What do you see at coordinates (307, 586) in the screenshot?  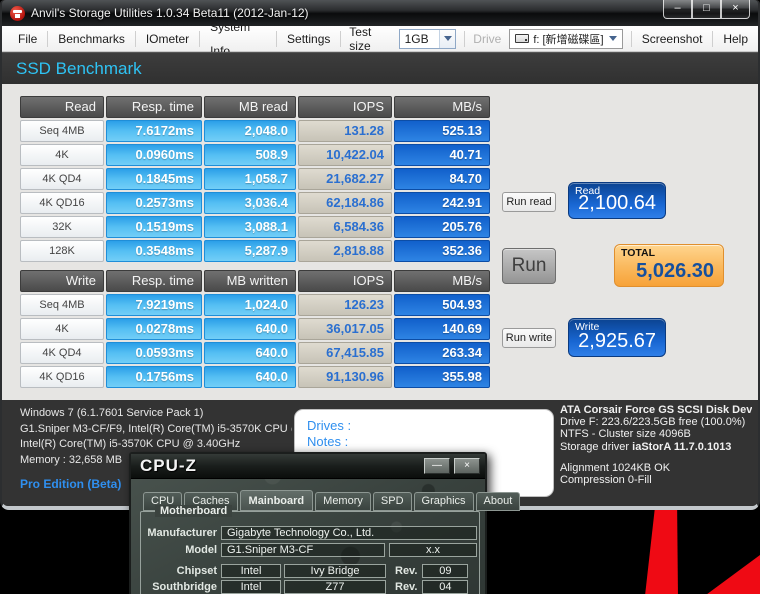 I see `southbridge-row: Southbridge Intel Z77 Rev. 04` at bounding box center [307, 586].